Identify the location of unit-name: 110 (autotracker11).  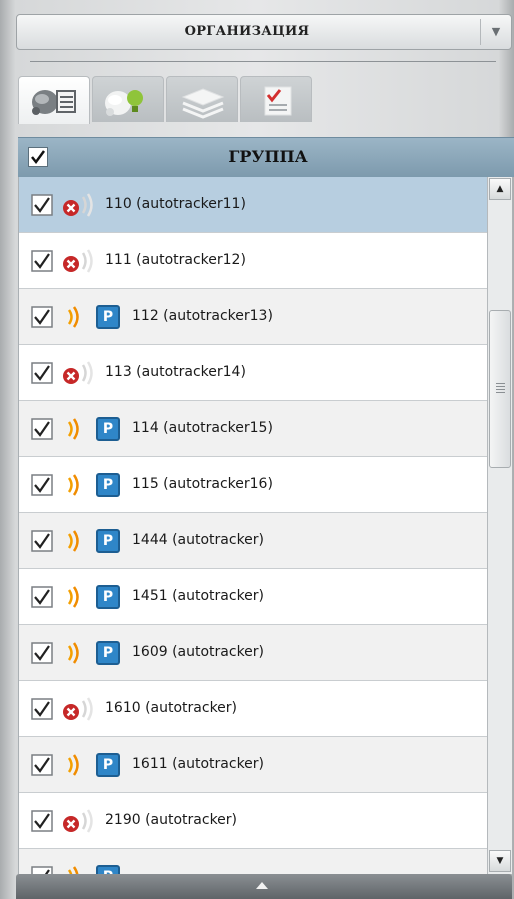
(175, 204).